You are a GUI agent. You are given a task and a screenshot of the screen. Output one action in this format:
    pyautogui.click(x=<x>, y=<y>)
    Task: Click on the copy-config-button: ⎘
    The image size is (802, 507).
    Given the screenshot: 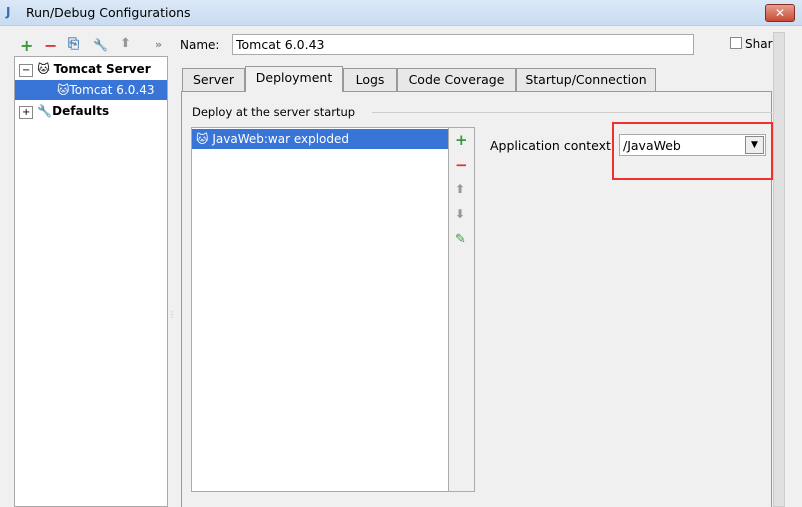 What is the action you would take?
    pyautogui.click(x=73, y=44)
    